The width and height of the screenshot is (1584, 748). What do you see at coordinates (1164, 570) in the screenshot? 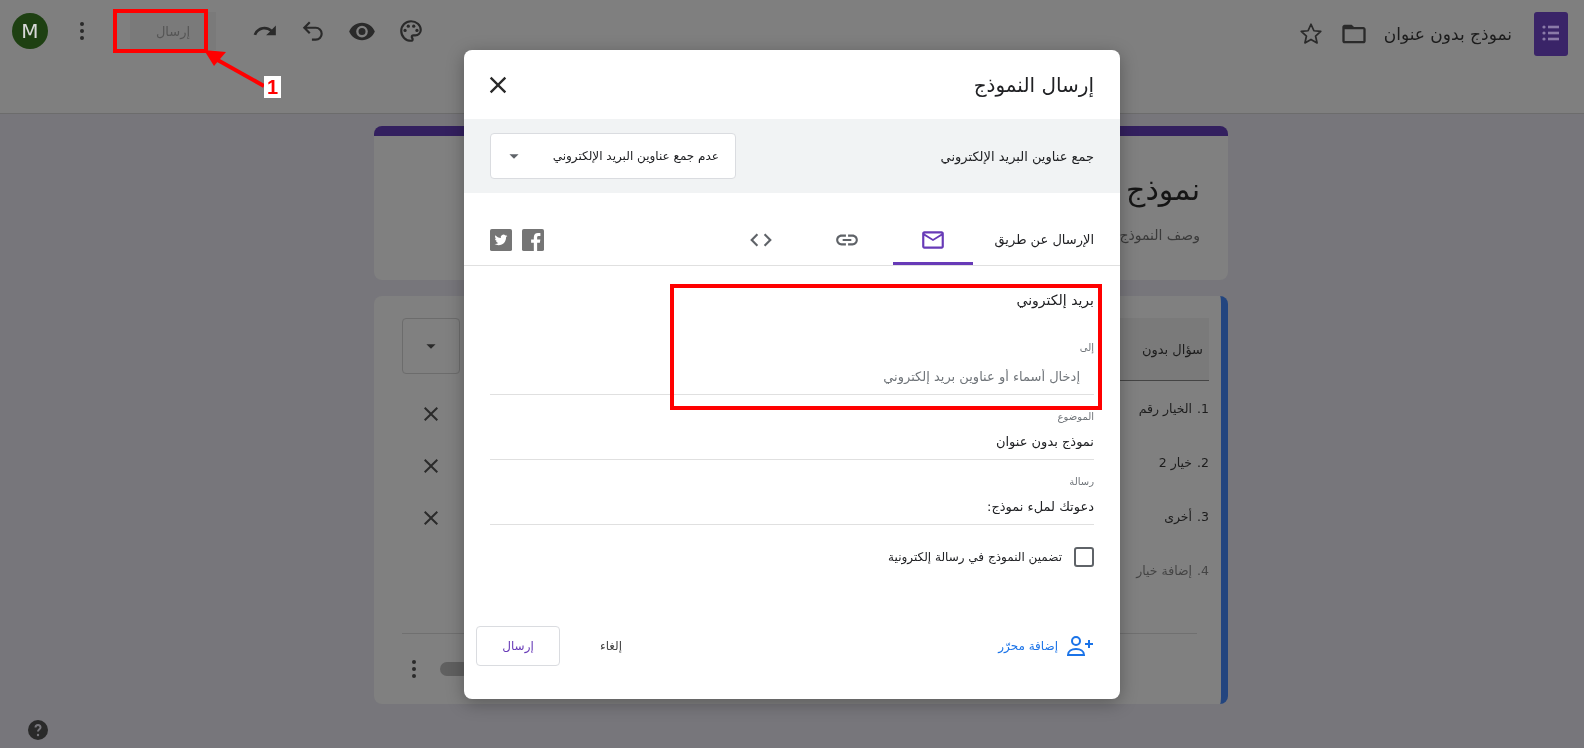
I see `add-option-link: إضافة خيار` at bounding box center [1164, 570].